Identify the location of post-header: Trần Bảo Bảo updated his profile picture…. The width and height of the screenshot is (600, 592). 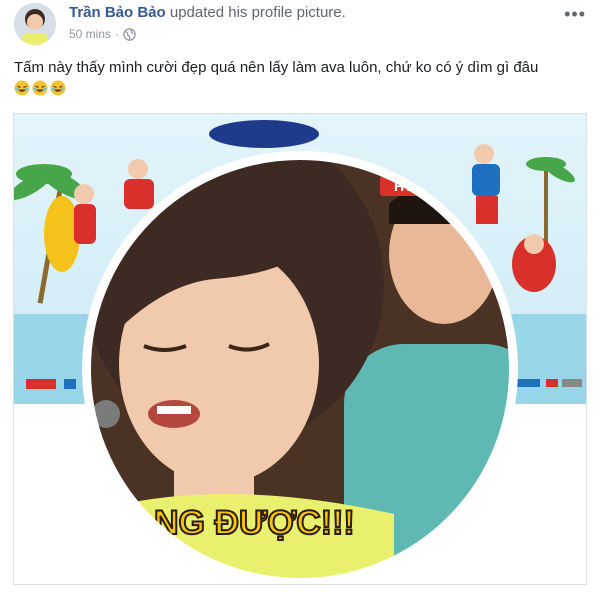
(300, 26).